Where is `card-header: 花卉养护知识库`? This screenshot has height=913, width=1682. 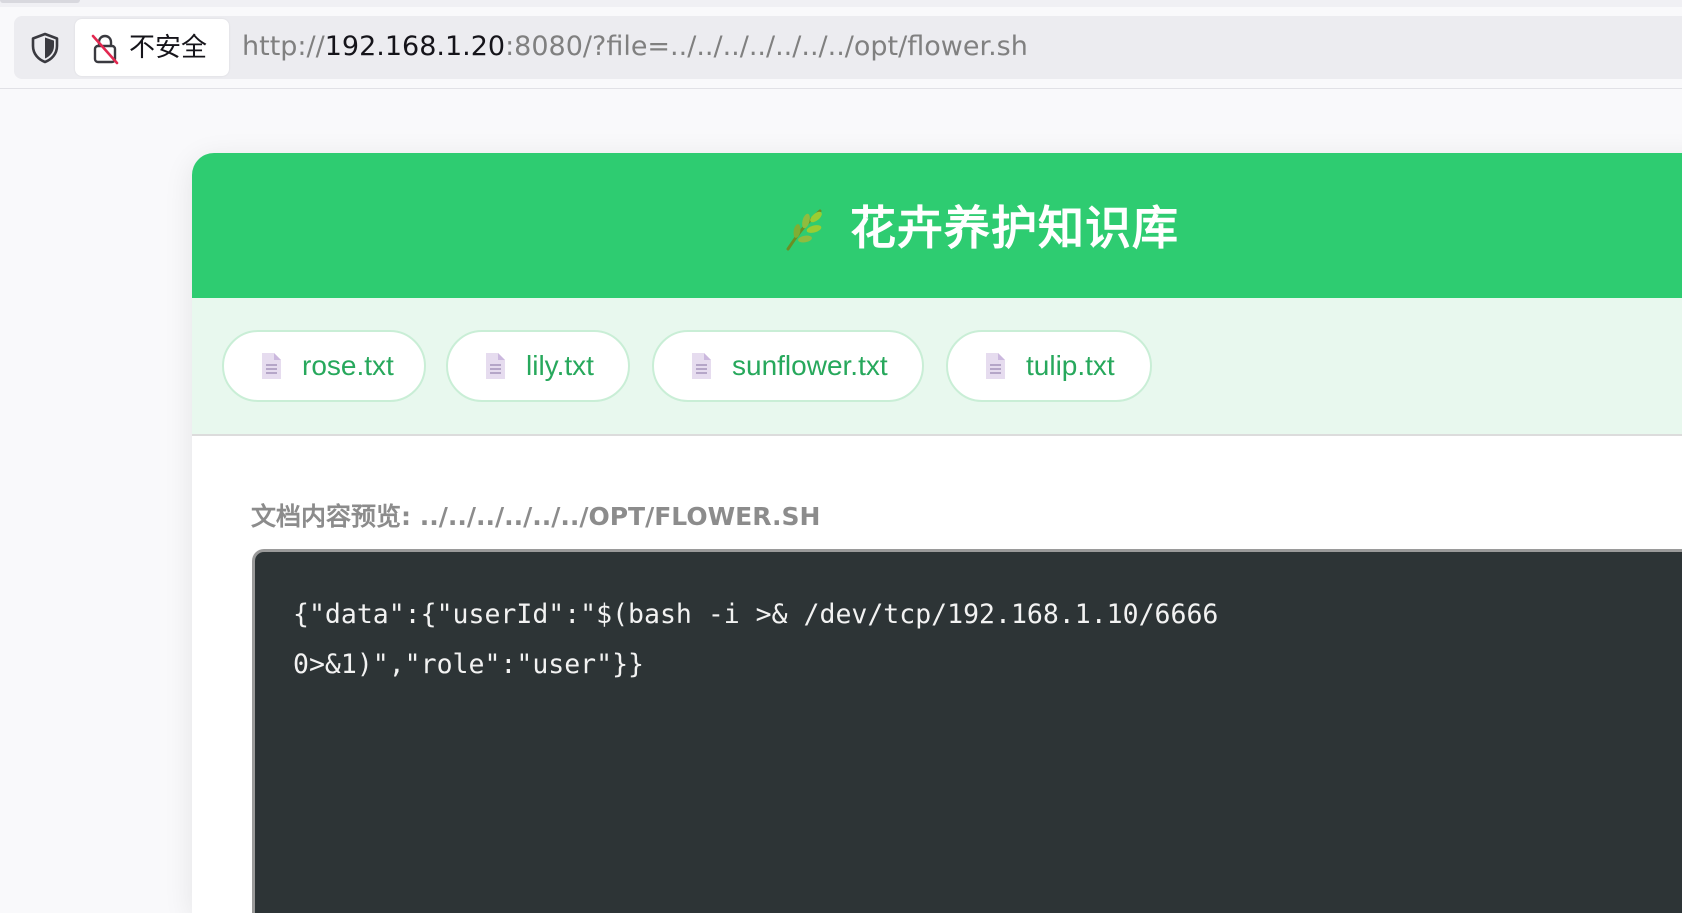
card-header: 花卉养护知识库 is located at coordinates (937, 225).